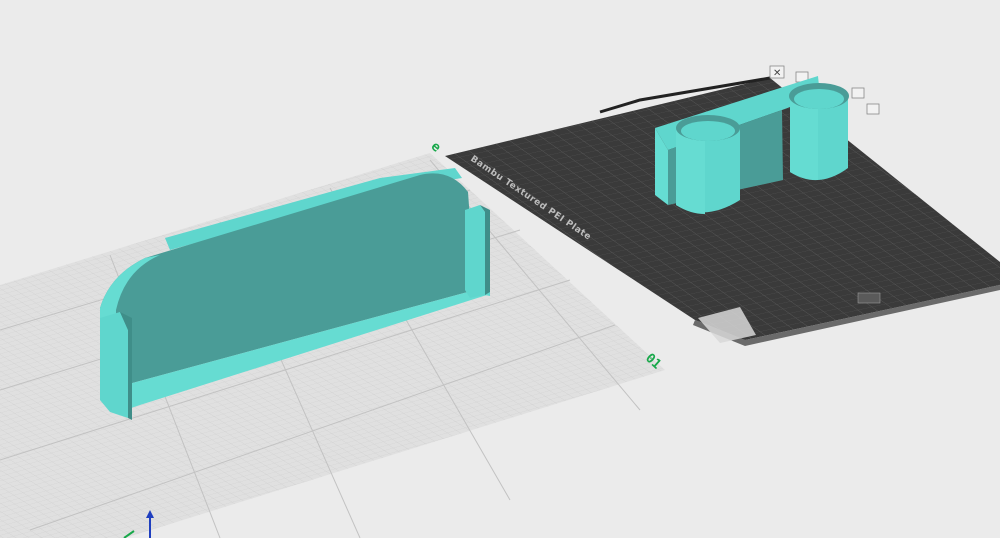 The image size is (1000, 538). What do you see at coordinates (858, 93) in the screenshot?
I see `auto-orient-icon` at bounding box center [858, 93].